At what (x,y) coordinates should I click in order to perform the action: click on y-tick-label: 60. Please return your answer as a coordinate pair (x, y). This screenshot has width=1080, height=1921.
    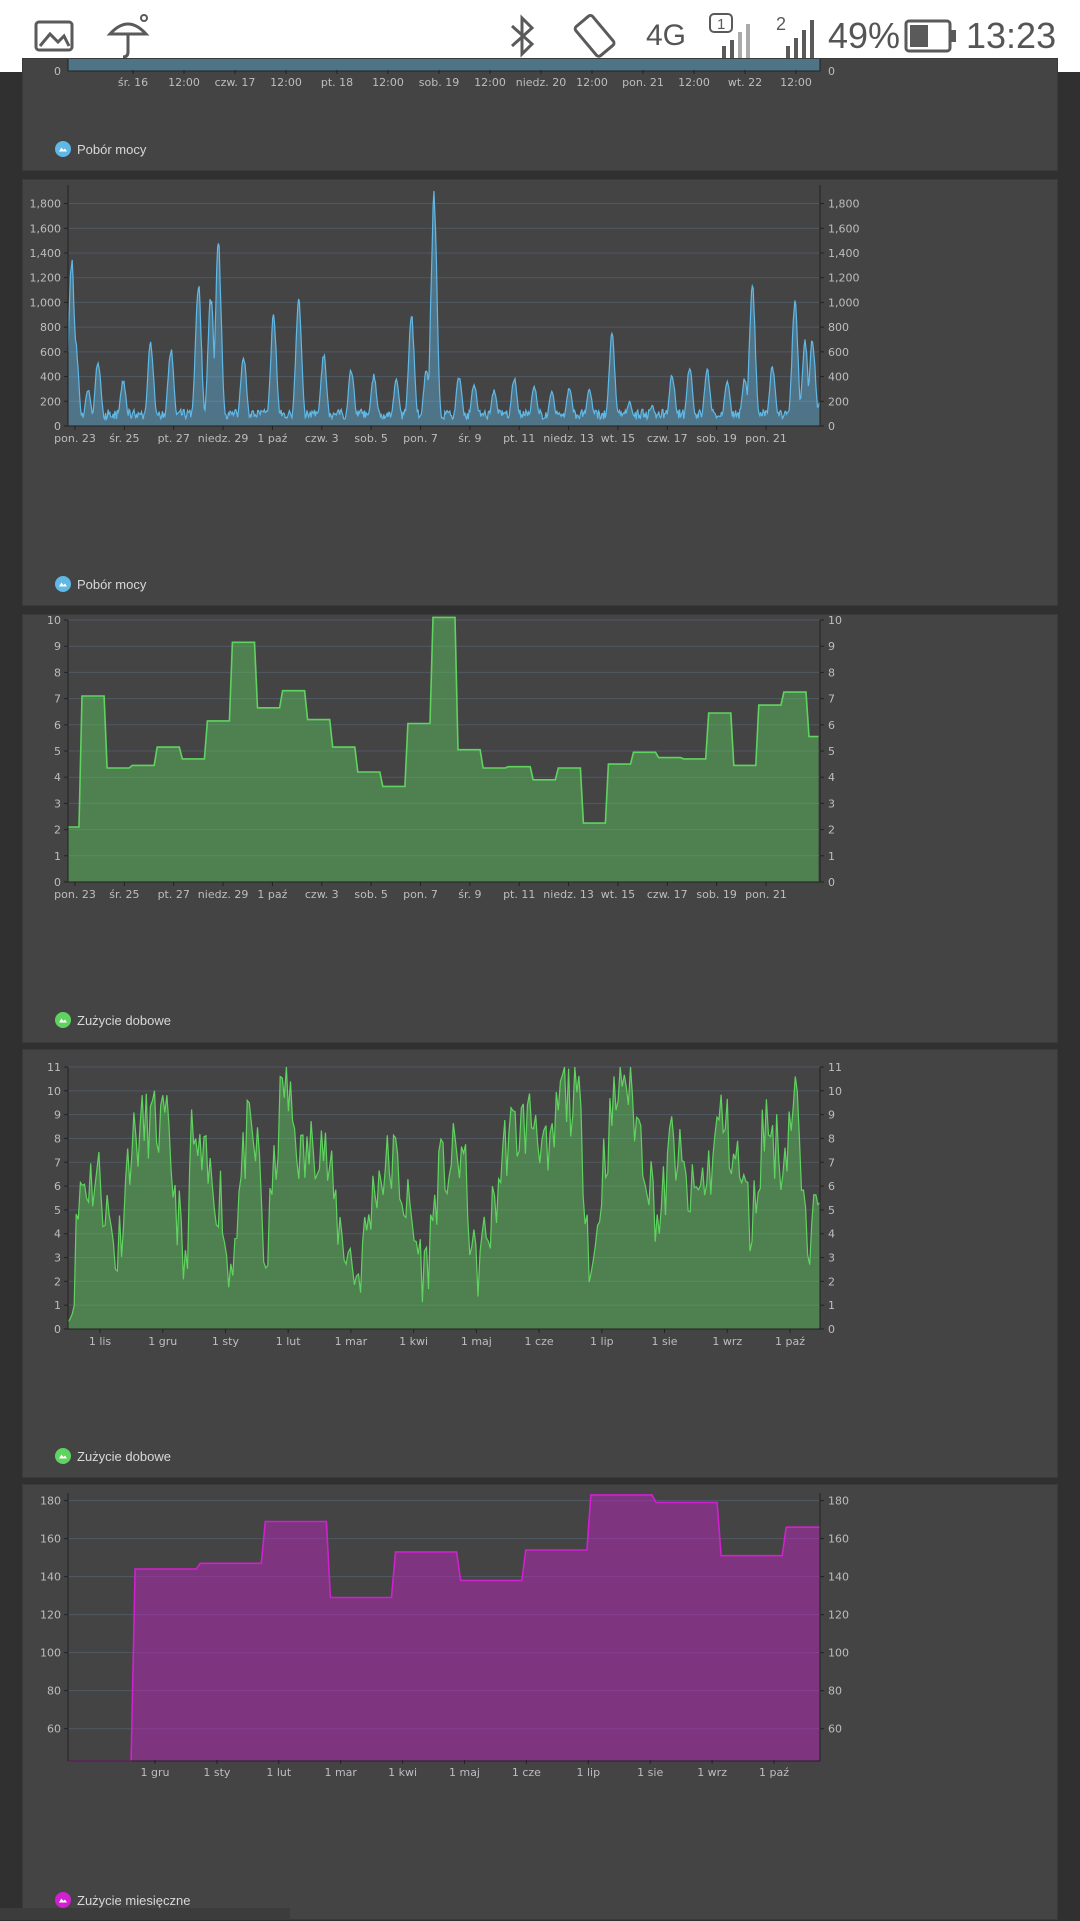
    Looking at the image, I should click on (54, 1729).